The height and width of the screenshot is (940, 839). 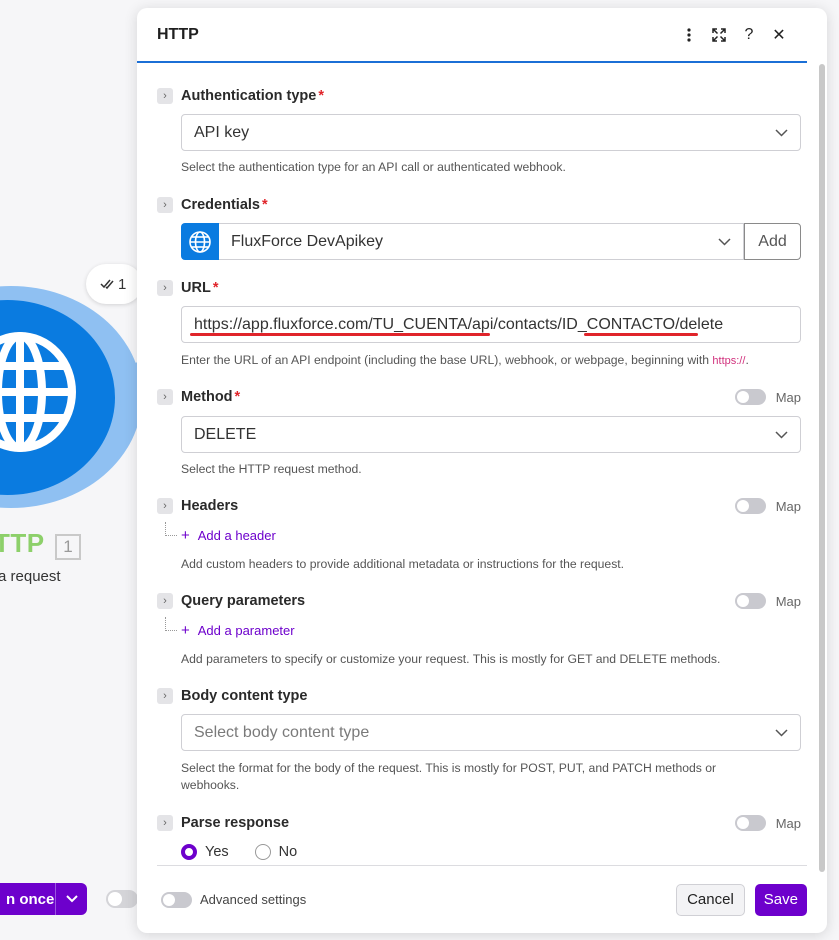 I want to click on more-vertical-icon, so click(x=689, y=35).